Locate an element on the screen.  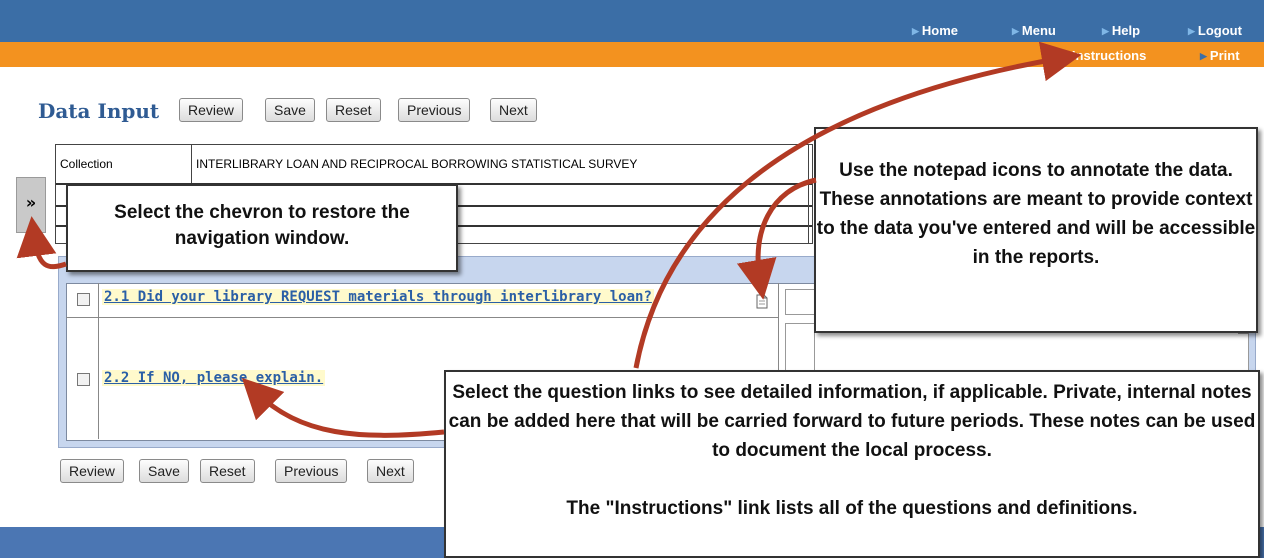
top-navigation-bar-lower is located at coordinates (632, 31).